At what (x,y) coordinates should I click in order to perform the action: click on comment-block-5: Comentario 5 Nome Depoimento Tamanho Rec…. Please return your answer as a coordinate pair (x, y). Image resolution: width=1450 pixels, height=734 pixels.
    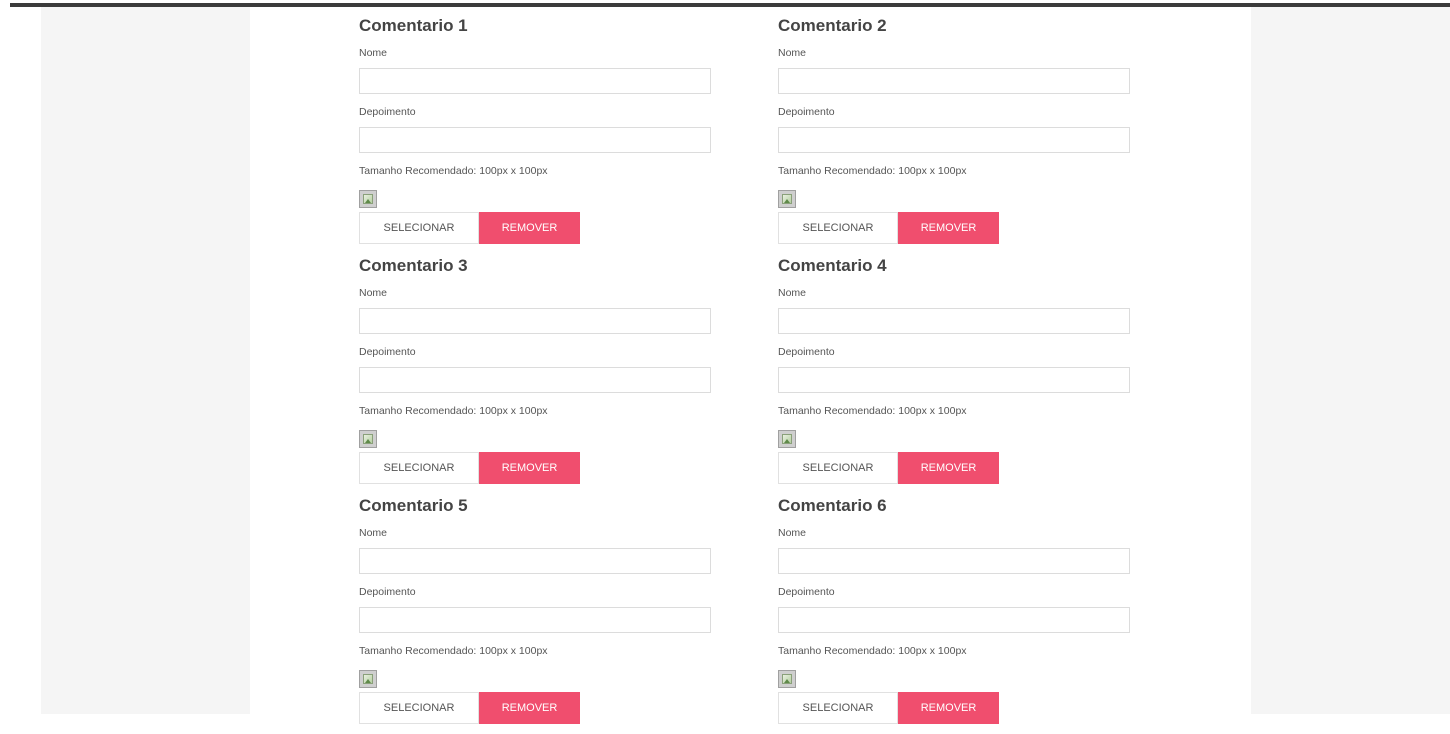
    Looking at the image, I should click on (535, 614).